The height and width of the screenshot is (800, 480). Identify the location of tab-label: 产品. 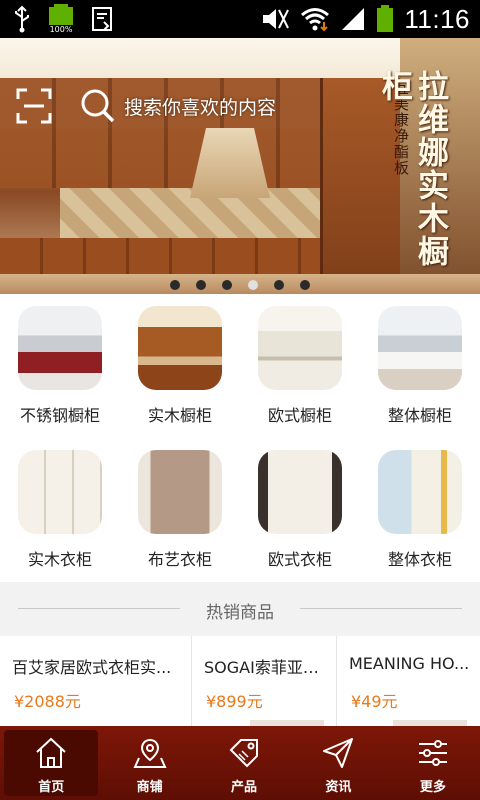
(244, 787).